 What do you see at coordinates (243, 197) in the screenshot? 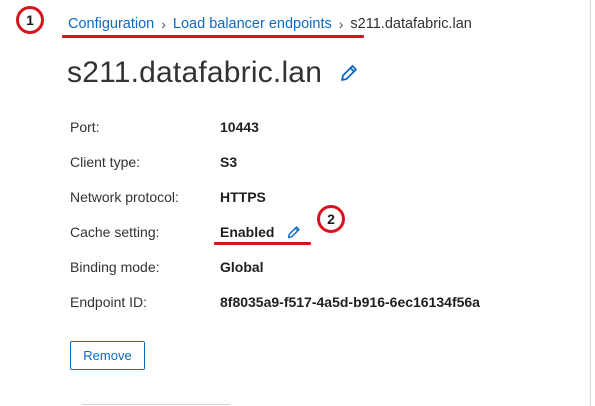
I see `property-value-network-protocol: HTTPS` at bounding box center [243, 197].